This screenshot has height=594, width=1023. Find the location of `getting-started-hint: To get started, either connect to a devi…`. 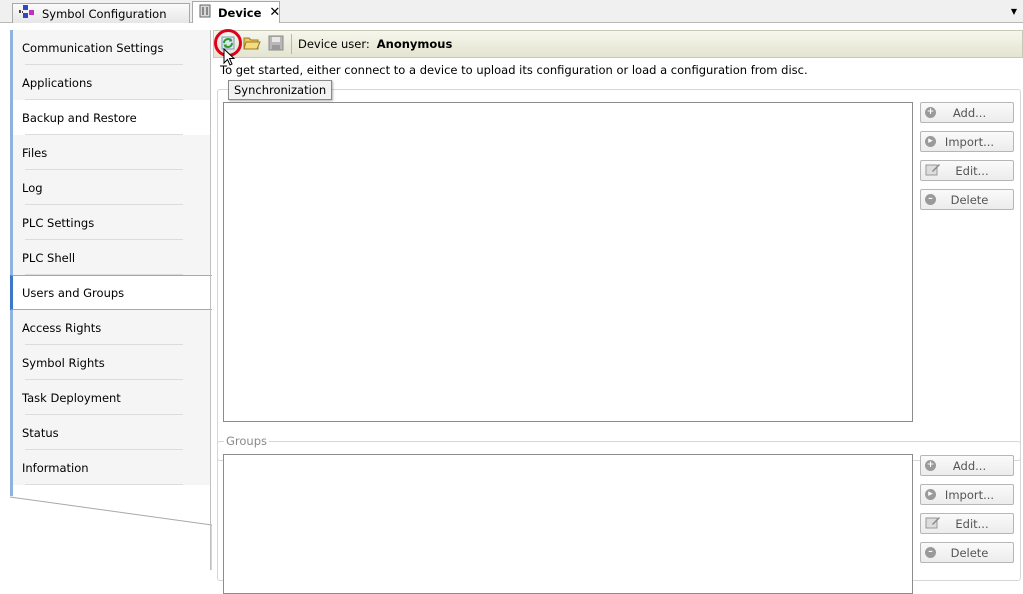

getting-started-hint: To get started, either connect to a devi… is located at coordinates (514, 70).